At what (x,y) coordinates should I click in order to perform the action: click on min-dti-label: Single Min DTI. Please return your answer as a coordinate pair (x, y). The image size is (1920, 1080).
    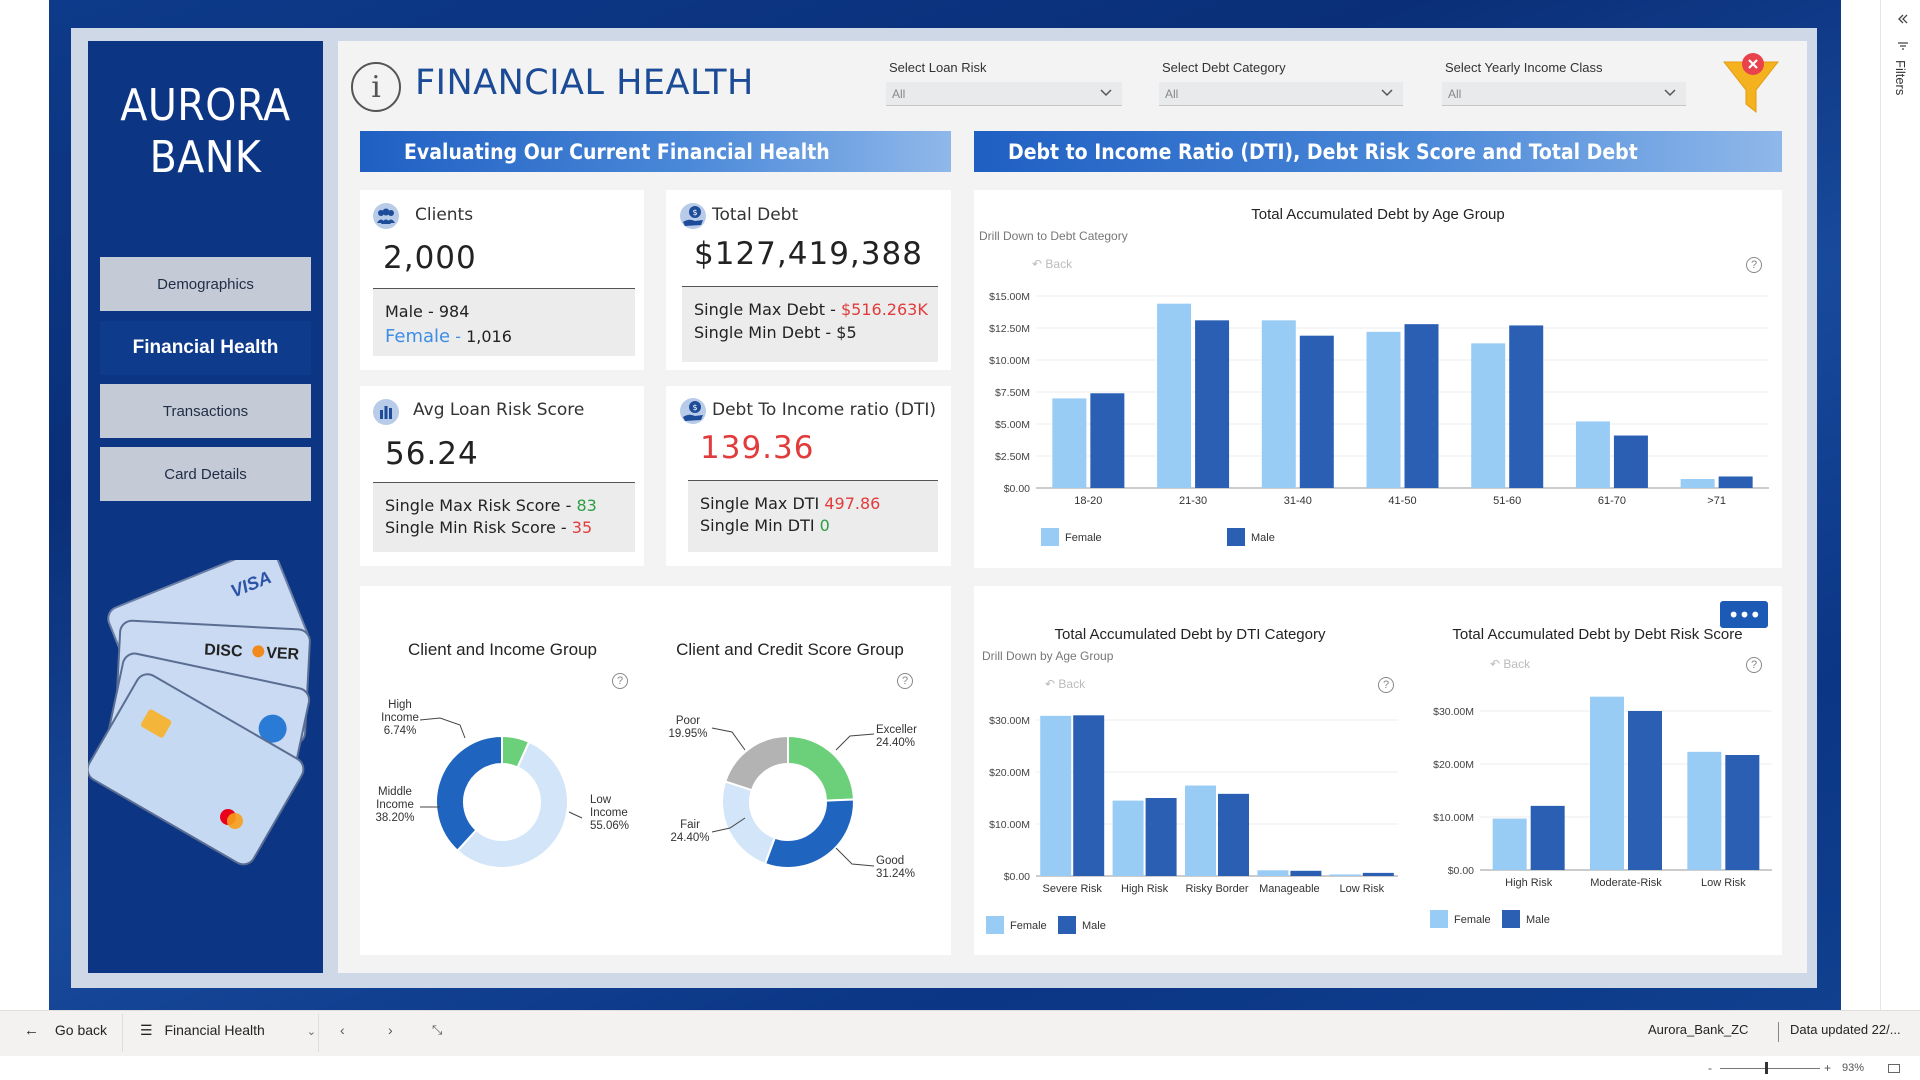
    Looking at the image, I should click on (757, 525).